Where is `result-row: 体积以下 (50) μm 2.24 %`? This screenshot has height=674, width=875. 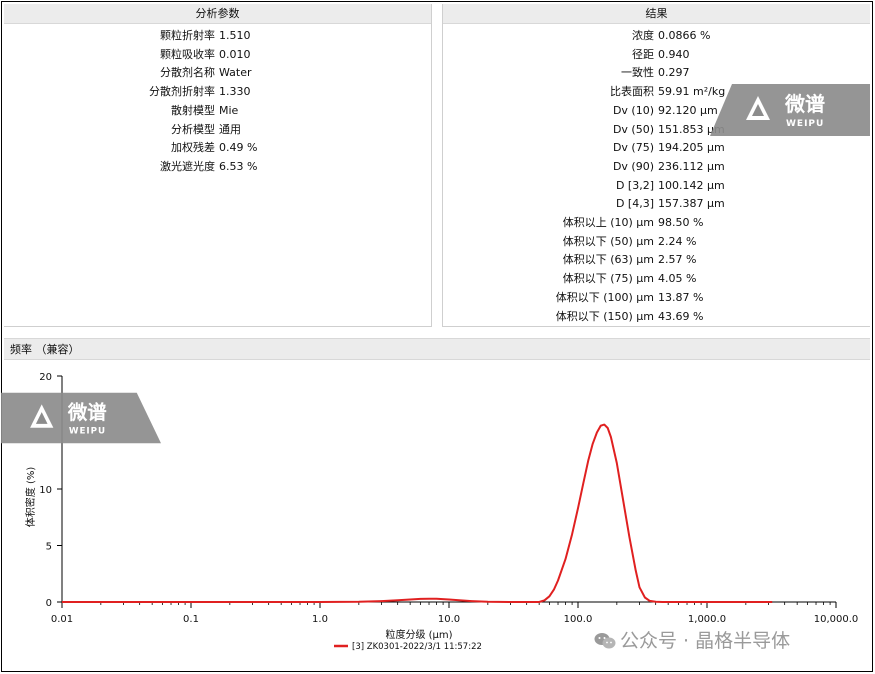
result-row: 体积以下 (50) μm 2.24 % is located at coordinates (656, 241).